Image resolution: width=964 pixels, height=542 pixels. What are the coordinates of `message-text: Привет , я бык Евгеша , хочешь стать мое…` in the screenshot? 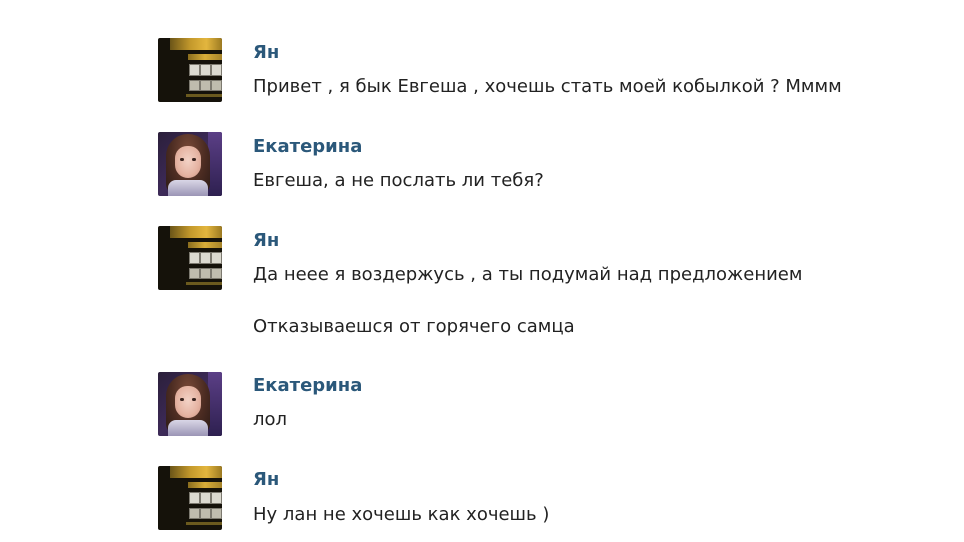 It's located at (547, 86).